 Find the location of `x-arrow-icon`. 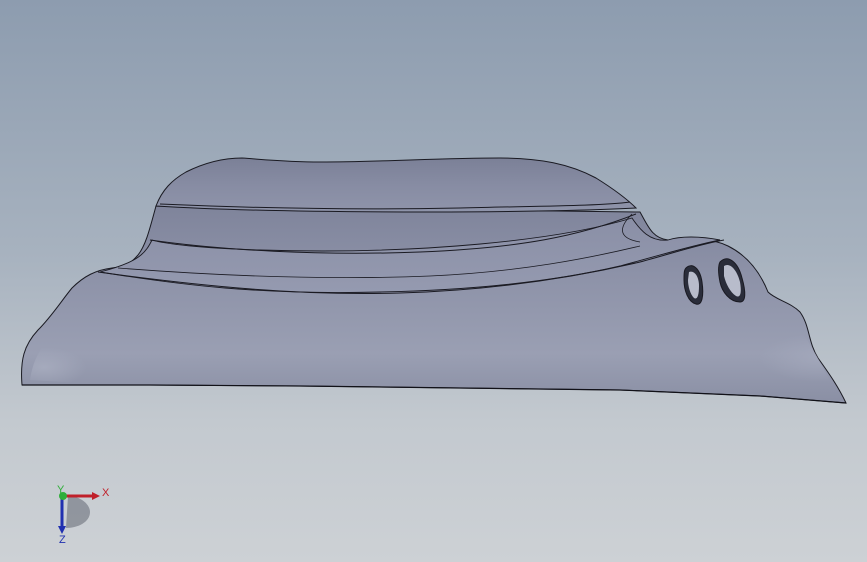

x-arrow-icon is located at coordinates (96, 496).